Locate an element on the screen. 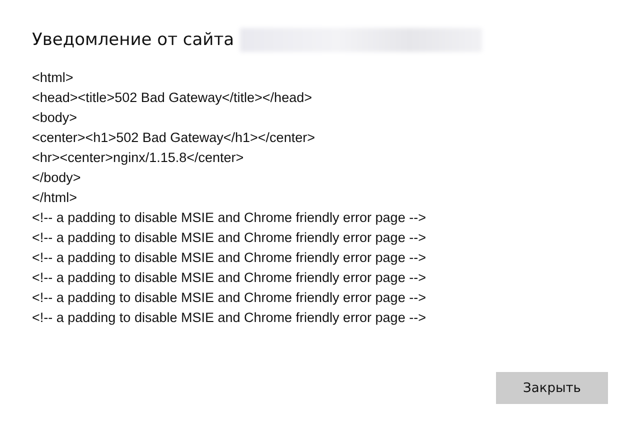 This screenshot has height=431, width=632. message-line: <head><title>502 Bad Gateway</title></head> is located at coordinates (172, 98).